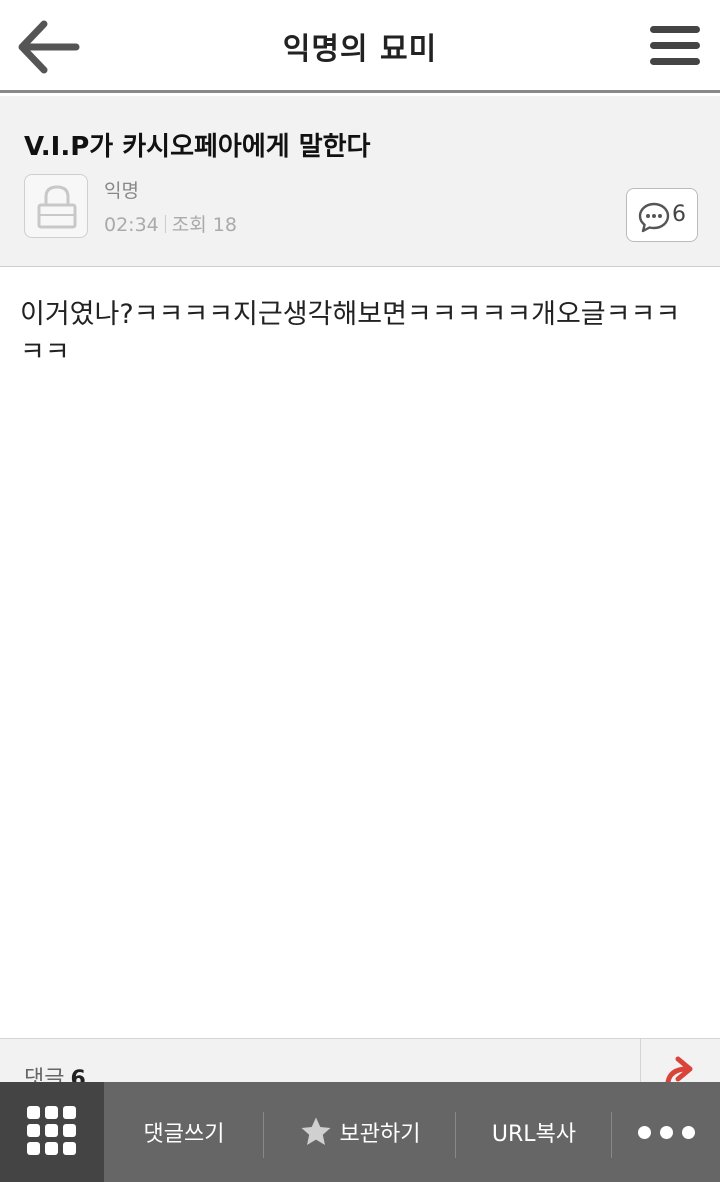  I want to click on views-label: 조회, so click(189, 225).